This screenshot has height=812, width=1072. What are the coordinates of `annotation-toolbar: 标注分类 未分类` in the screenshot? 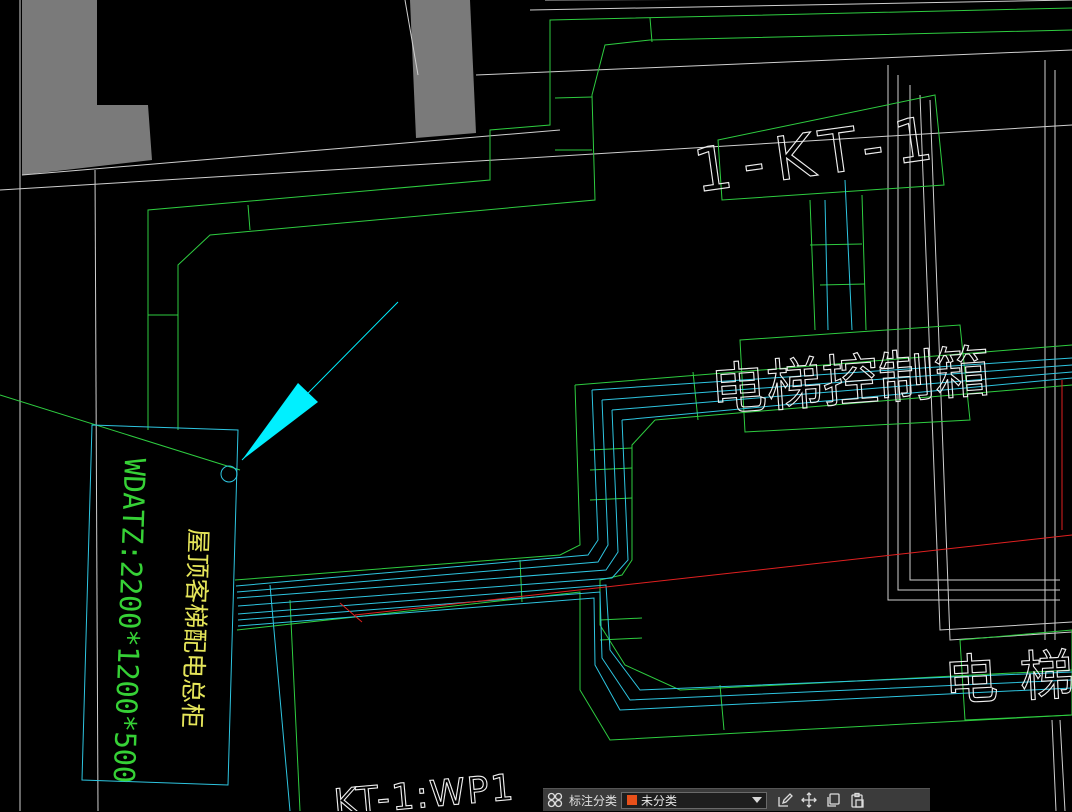 It's located at (736, 799).